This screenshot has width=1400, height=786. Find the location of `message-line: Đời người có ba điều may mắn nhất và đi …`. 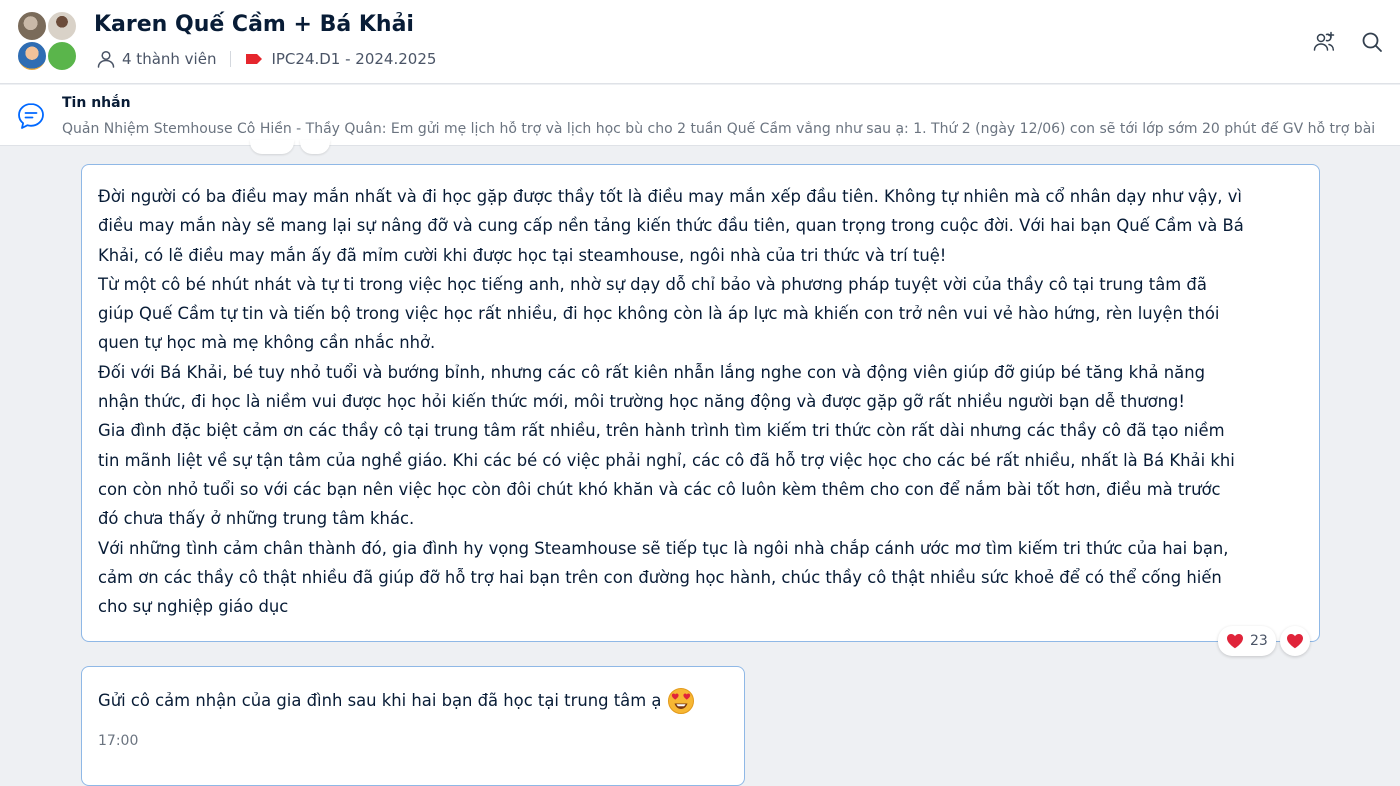

message-line: Đời người có ba điều may mắn nhất và đi … is located at coordinates (670, 196).